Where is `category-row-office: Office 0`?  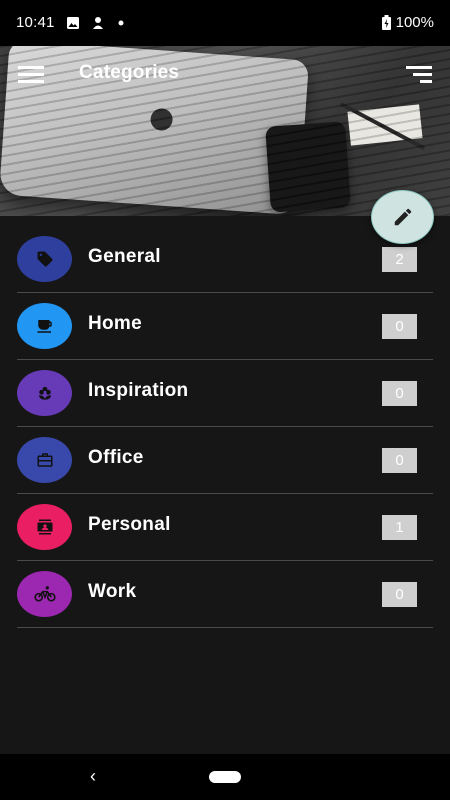 category-row-office: Office 0 is located at coordinates (225, 460).